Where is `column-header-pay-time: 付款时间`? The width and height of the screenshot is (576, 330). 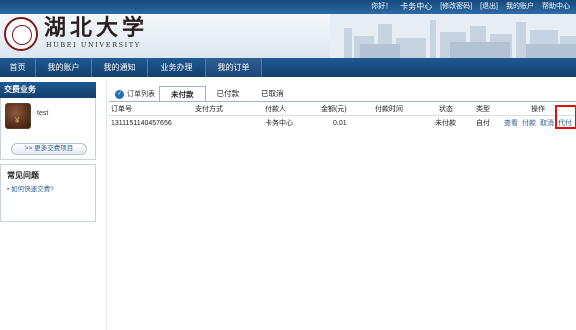 column-header-pay-time: 付款时间 is located at coordinates (389, 109).